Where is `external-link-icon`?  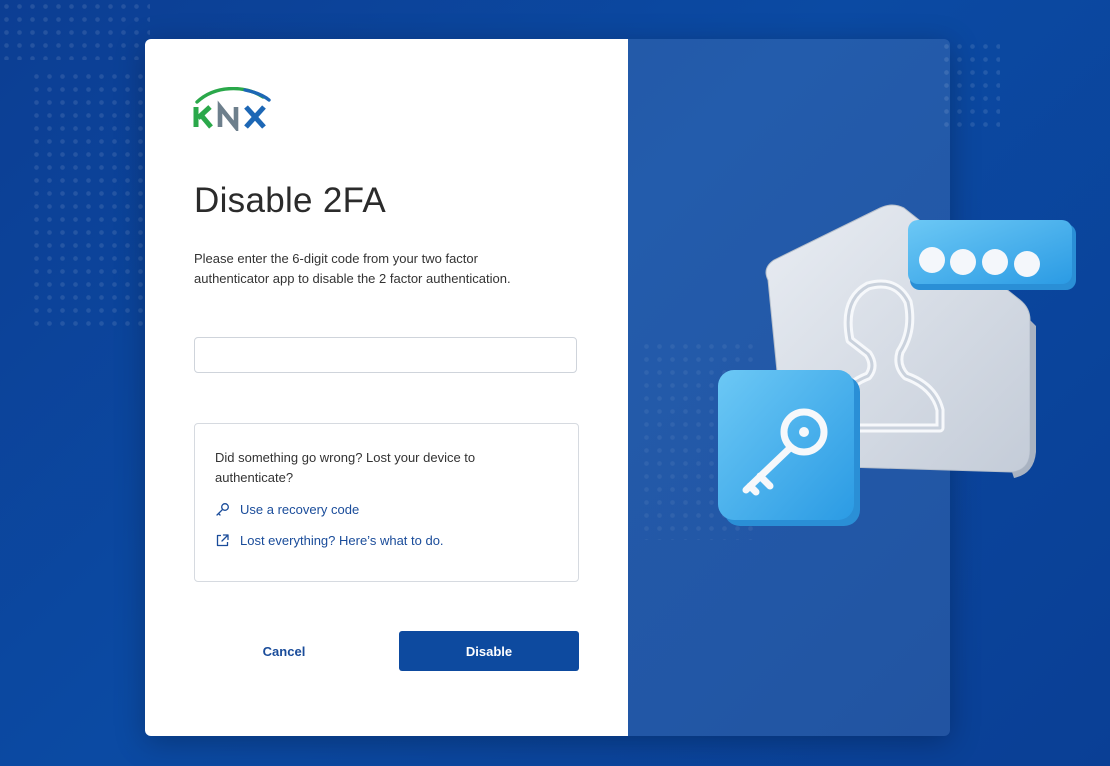 external-link-icon is located at coordinates (222, 540).